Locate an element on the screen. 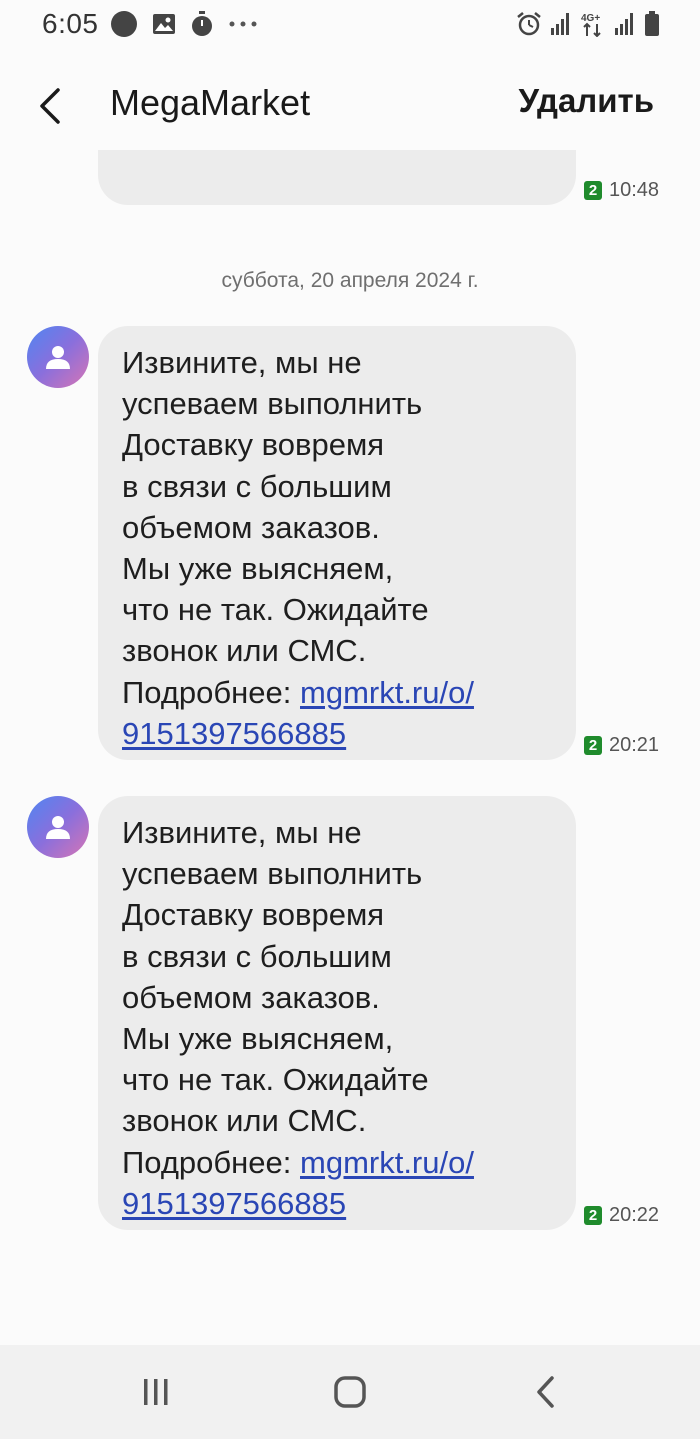  back-arrow-icon is located at coordinates (50, 106).